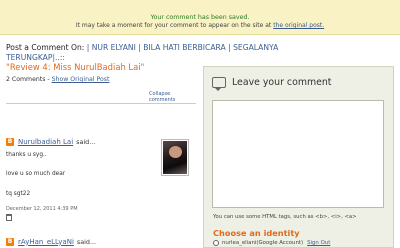 Image resolution: width=400 pixels, height=248 pixels. What do you see at coordinates (172, 97) in the screenshot?
I see `collapse-comments-link: Collapse comments` at bounding box center [172, 97].